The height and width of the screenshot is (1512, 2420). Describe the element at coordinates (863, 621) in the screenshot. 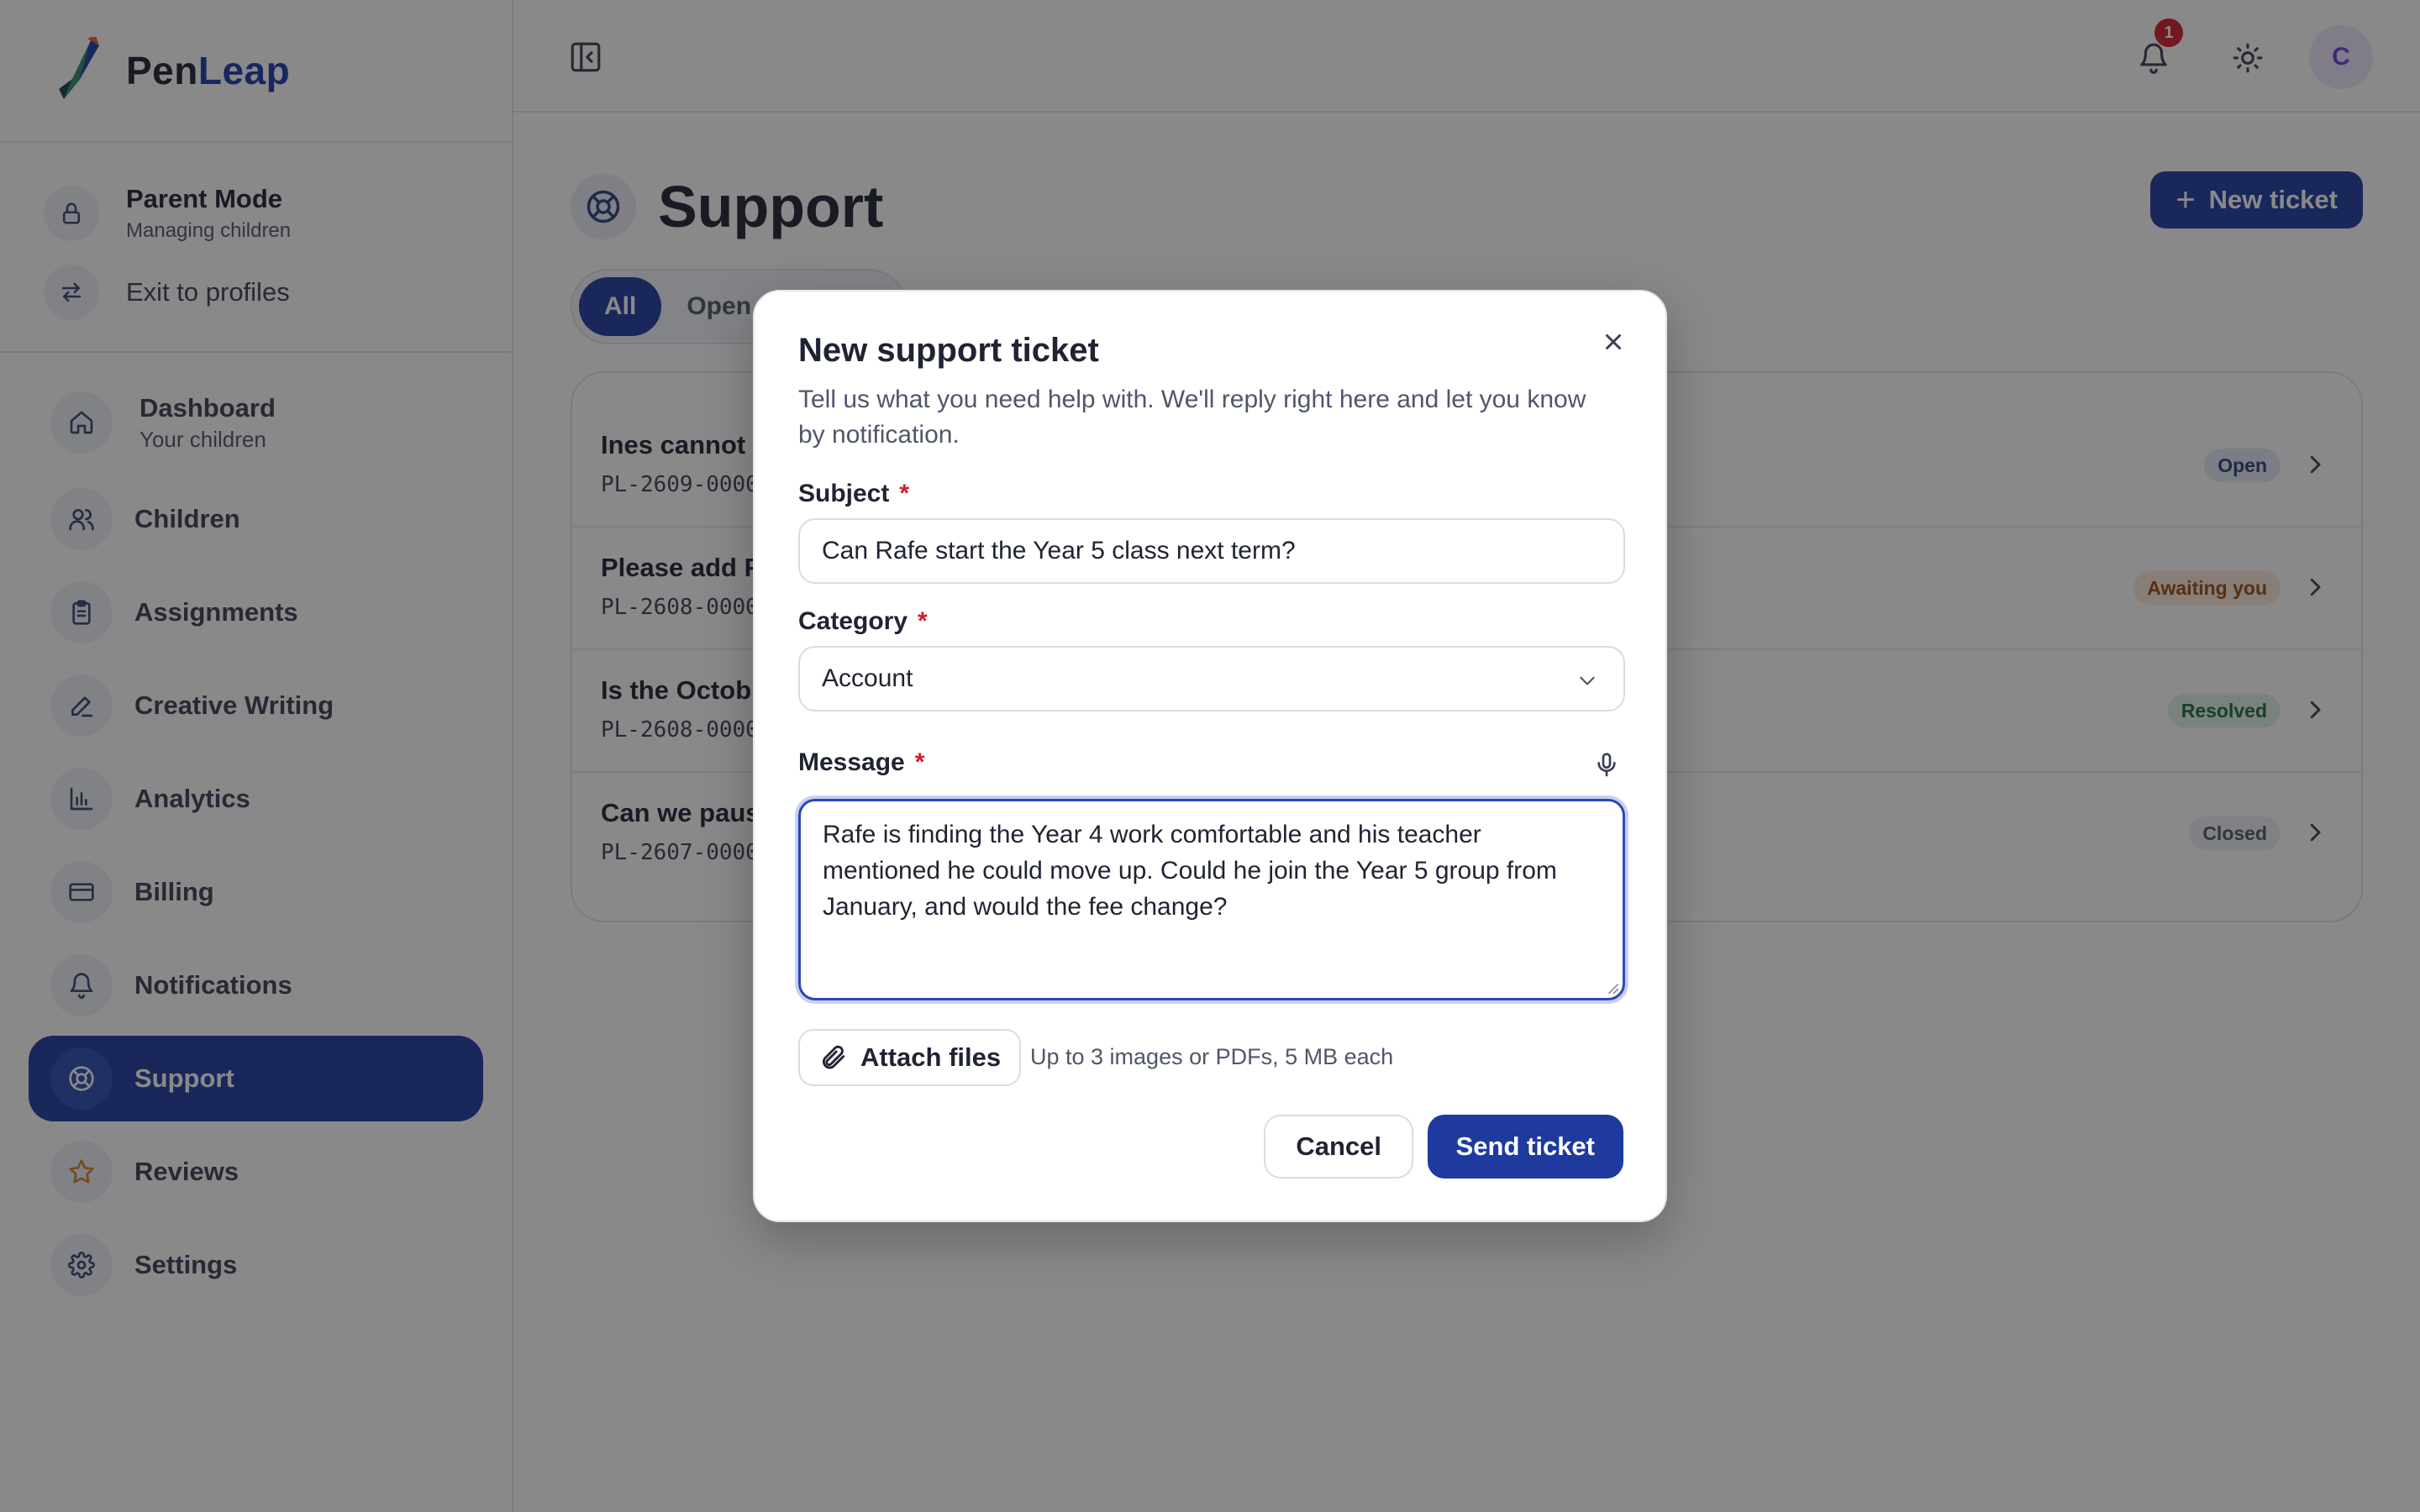

I see `category-label: Category *` at that location.